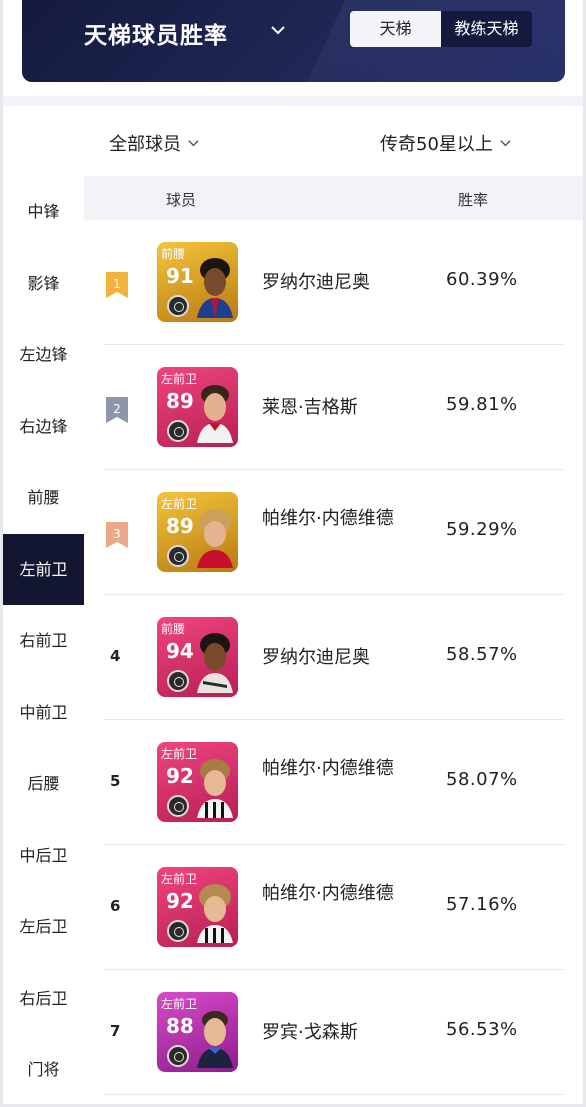 Image resolution: width=586 pixels, height=1107 pixels. I want to click on rank-number: 6, so click(115, 906).